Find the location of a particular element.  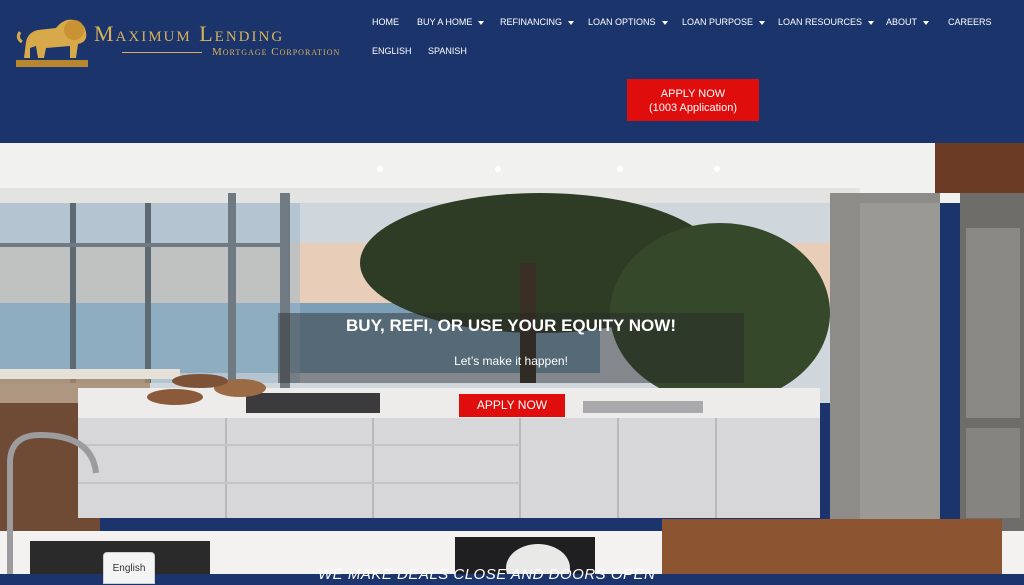

nav-item-refinancing: REFINANCING is located at coordinates (537, 22).